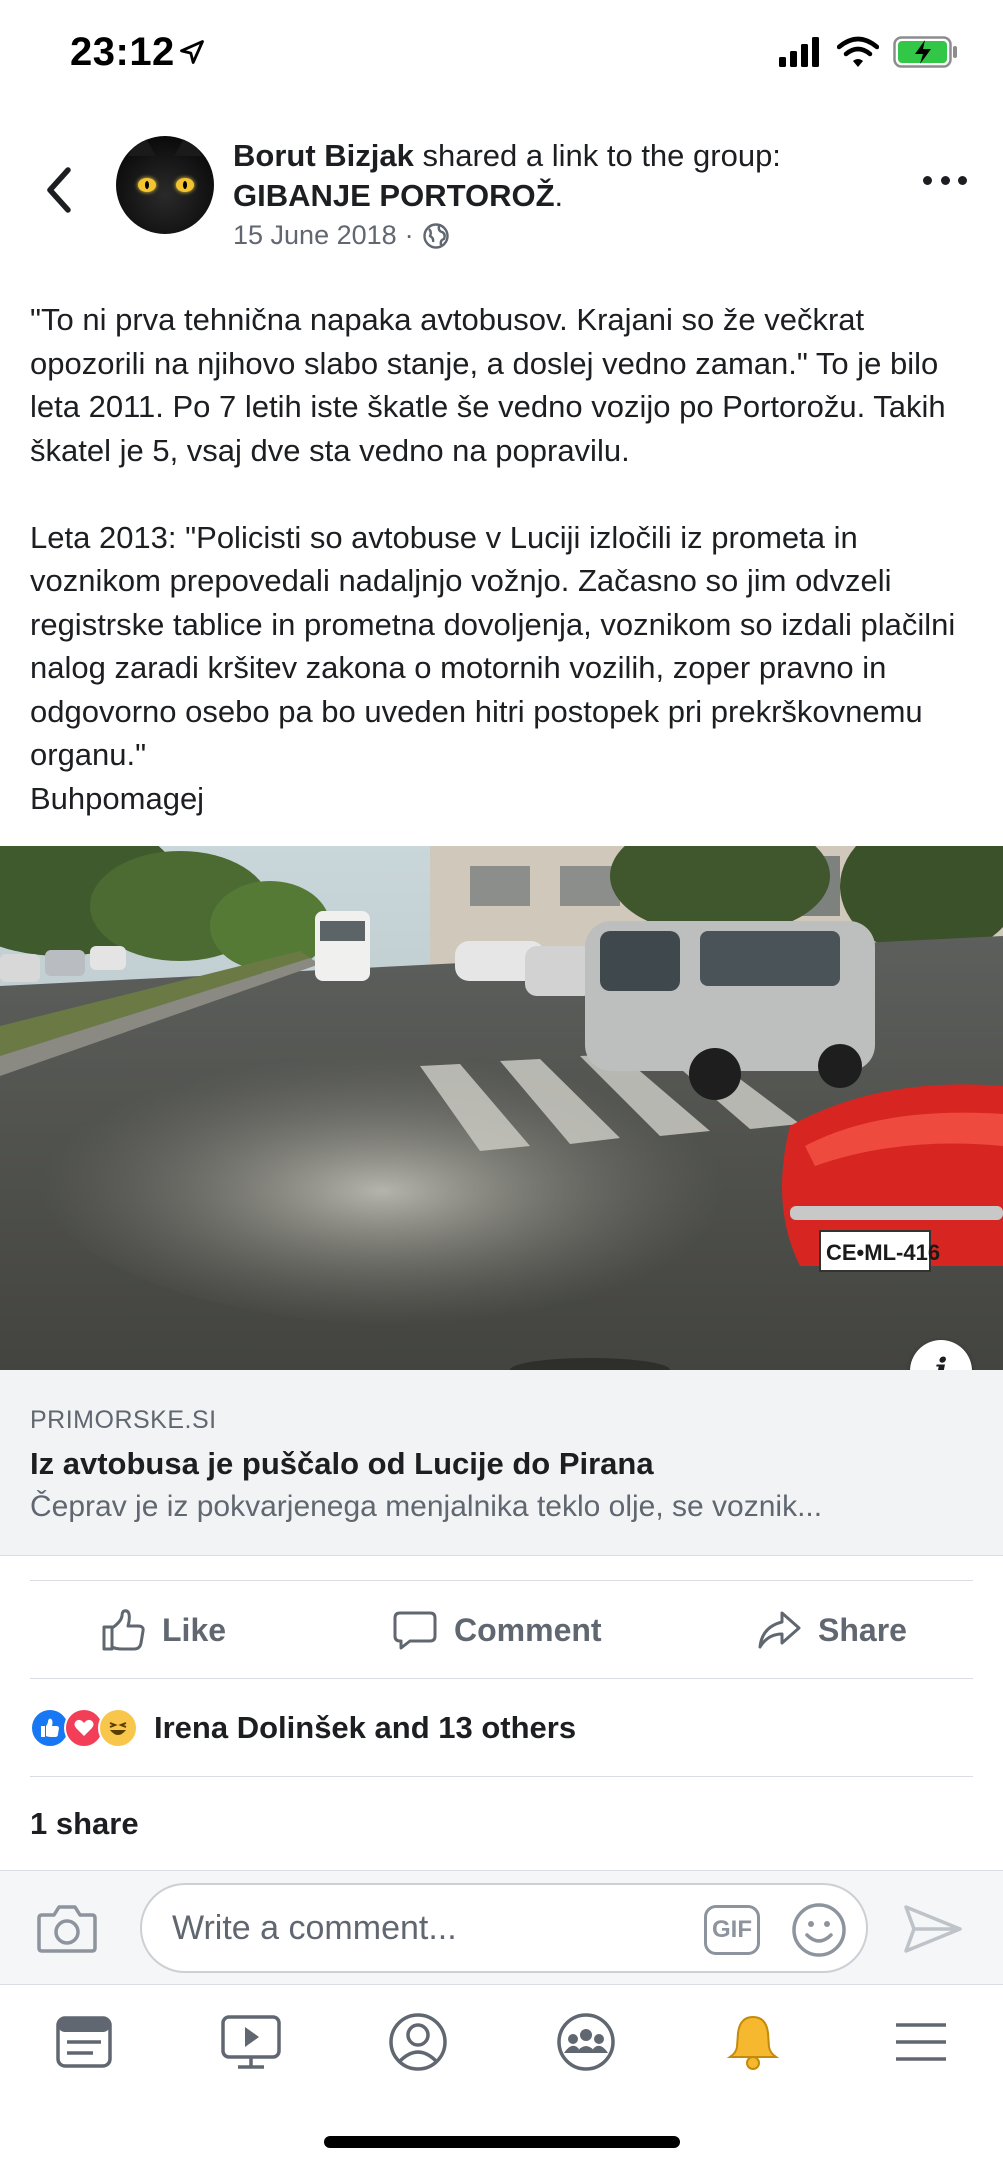  Describe the element at coordinates (925, 52) in the screenshot. I see `battery-charging-icon` at that location.